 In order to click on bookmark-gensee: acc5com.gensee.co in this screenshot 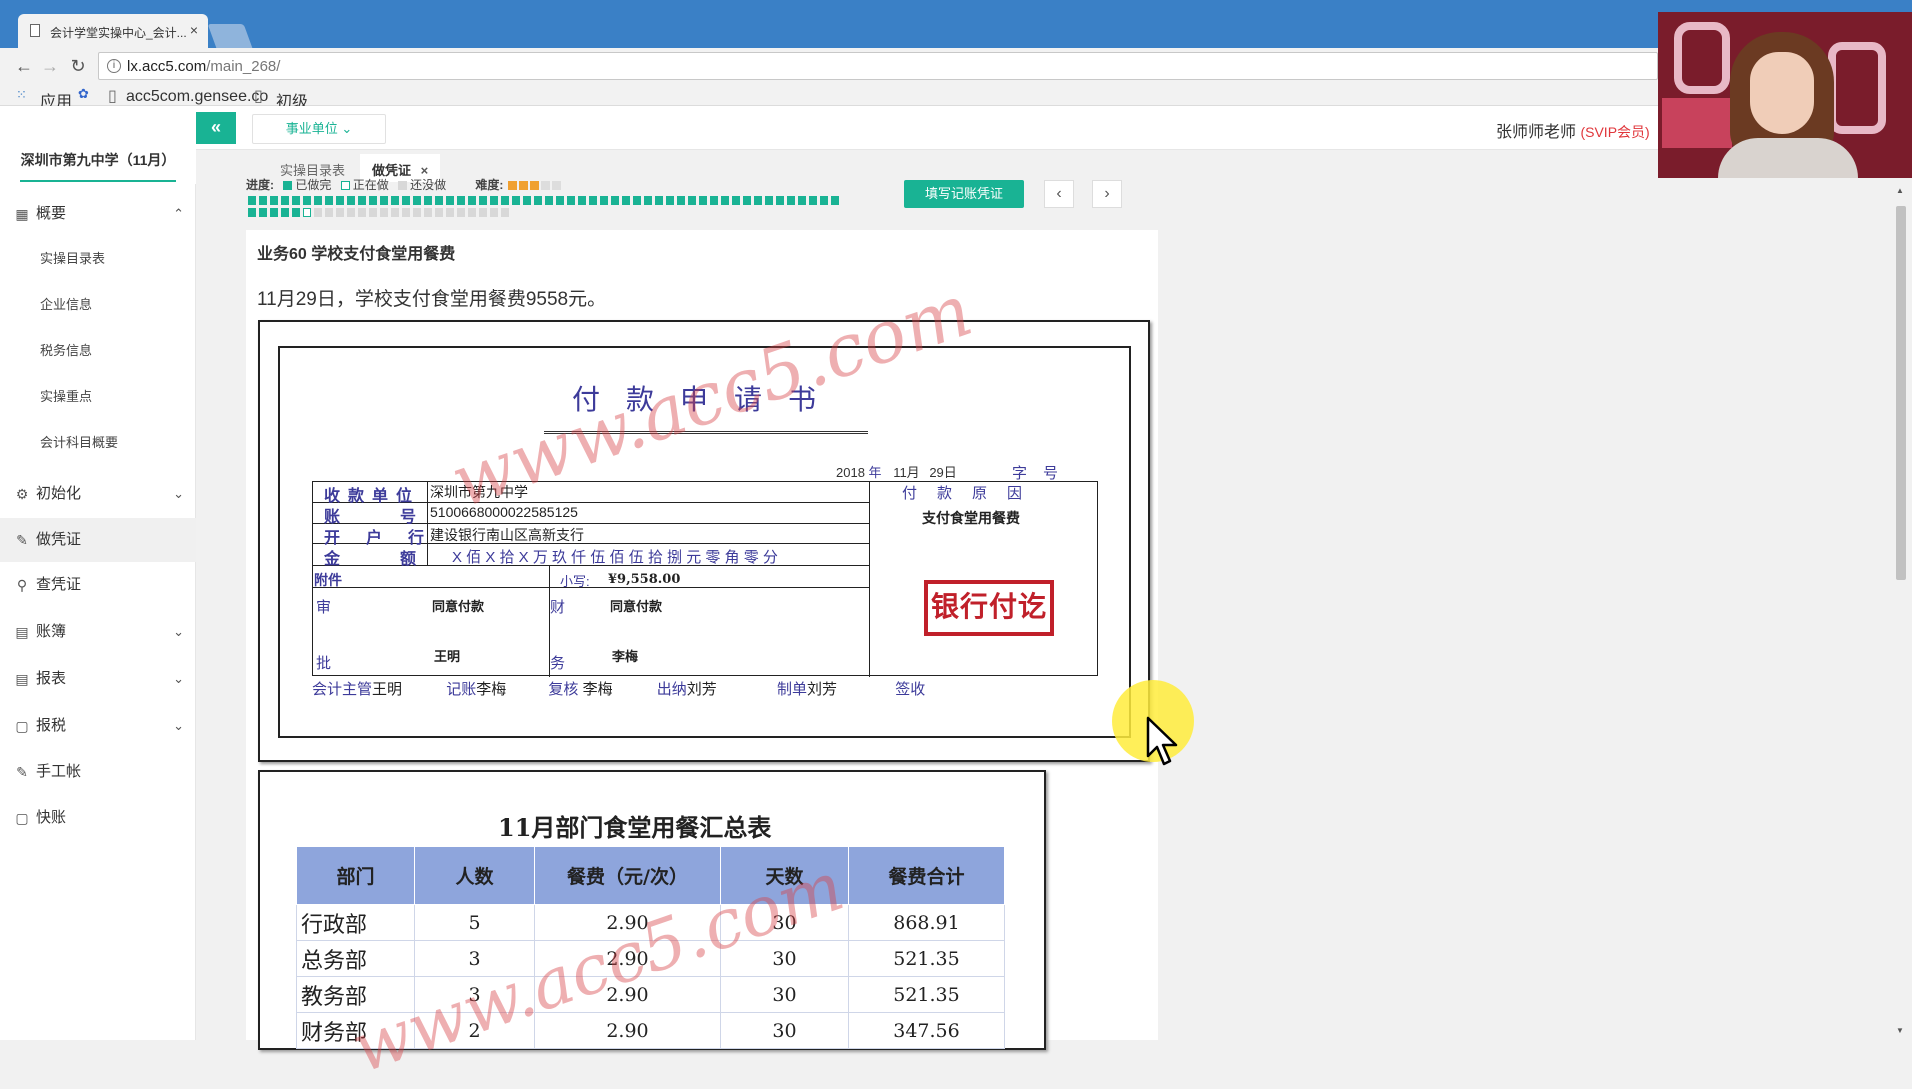, I will do `click(197, 97)`.